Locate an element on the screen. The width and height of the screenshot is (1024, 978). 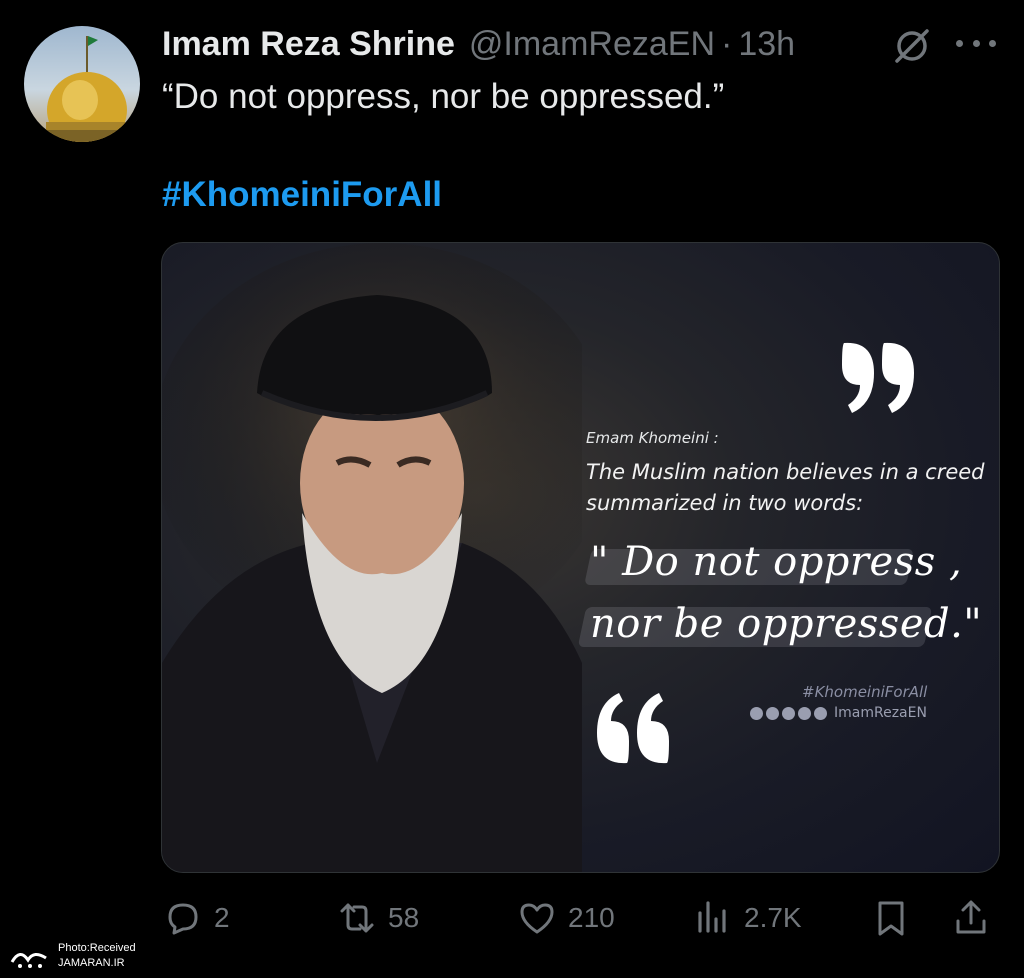
image-hashtag: #KhomeiniForAll is located at coordinates (865, 692).